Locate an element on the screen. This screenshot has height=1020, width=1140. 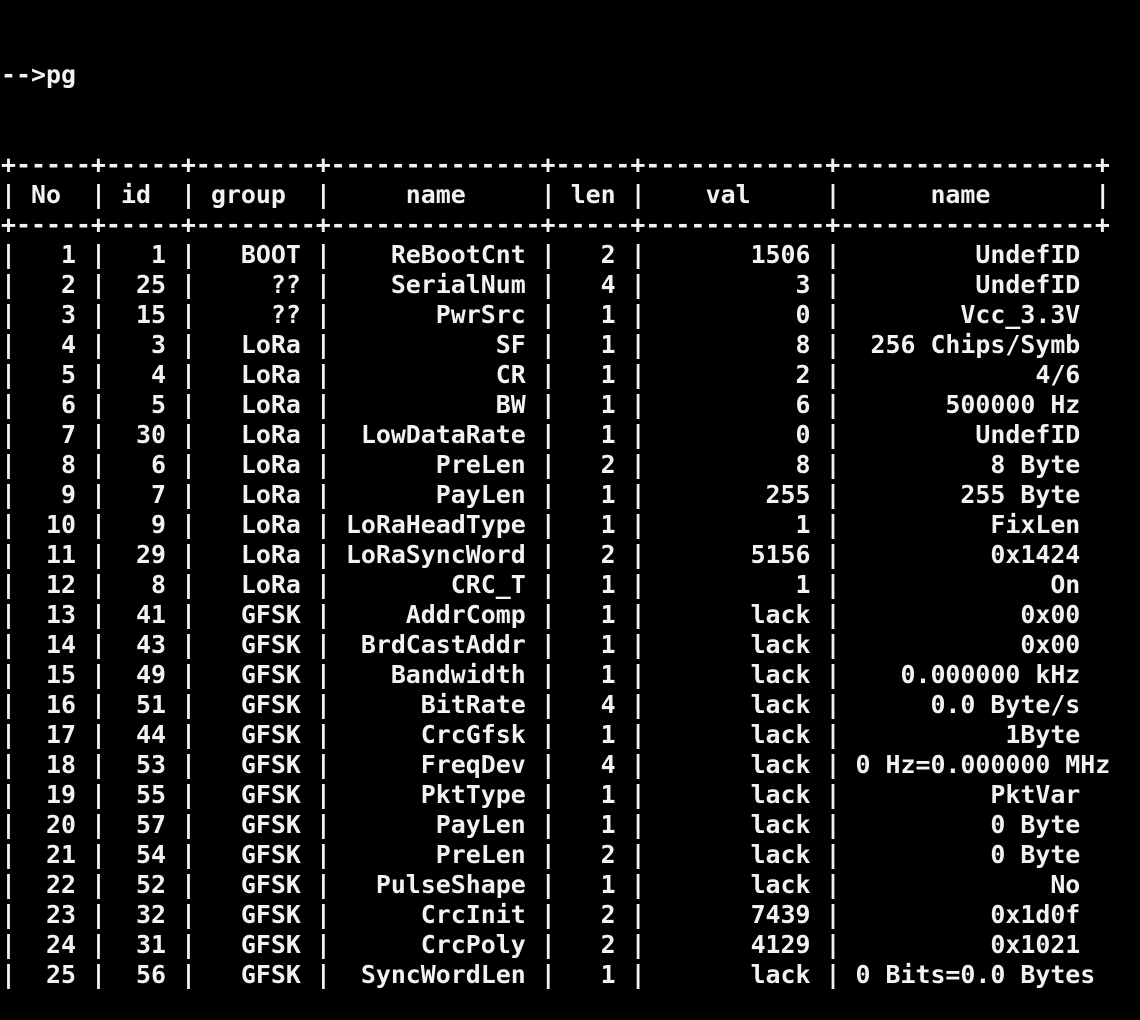
cell-value-name: UndefID is located at coordinates (1028, 434).